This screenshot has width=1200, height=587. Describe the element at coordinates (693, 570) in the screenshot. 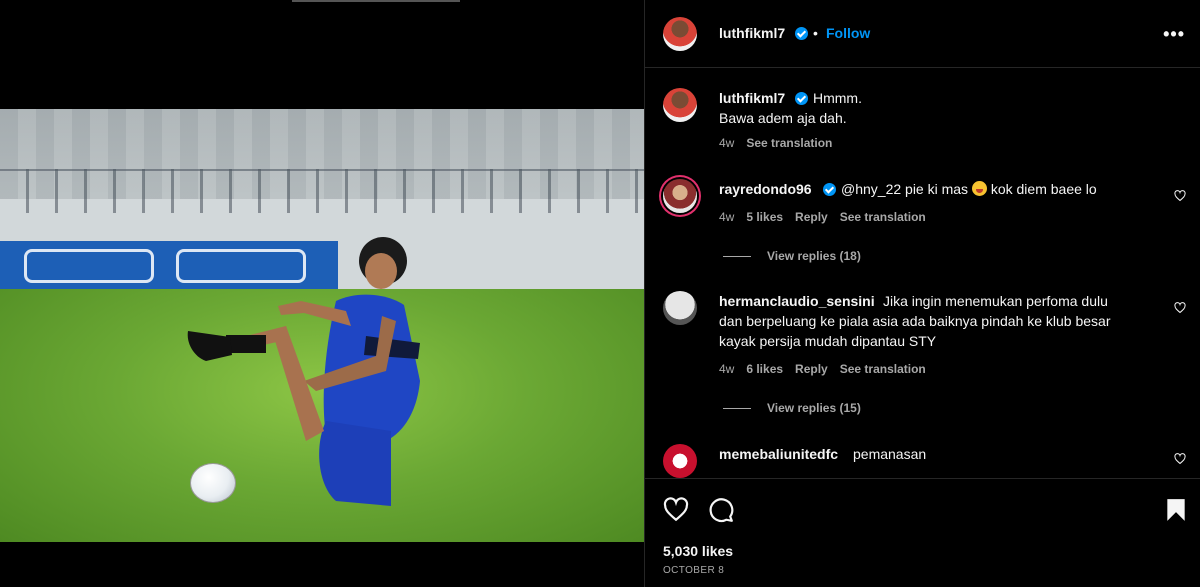

I see `post-date: October 8` at that location.